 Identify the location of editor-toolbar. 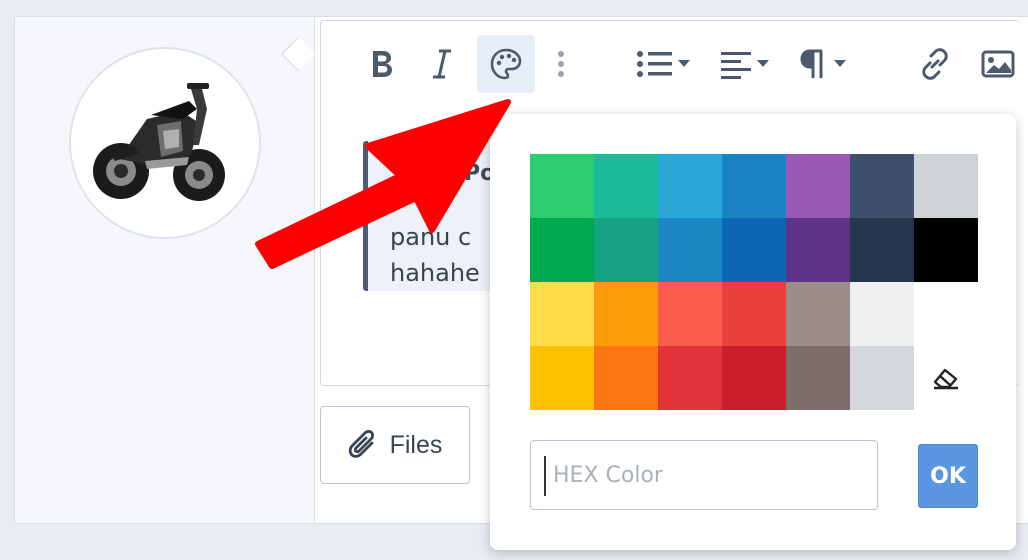
(670, 59).